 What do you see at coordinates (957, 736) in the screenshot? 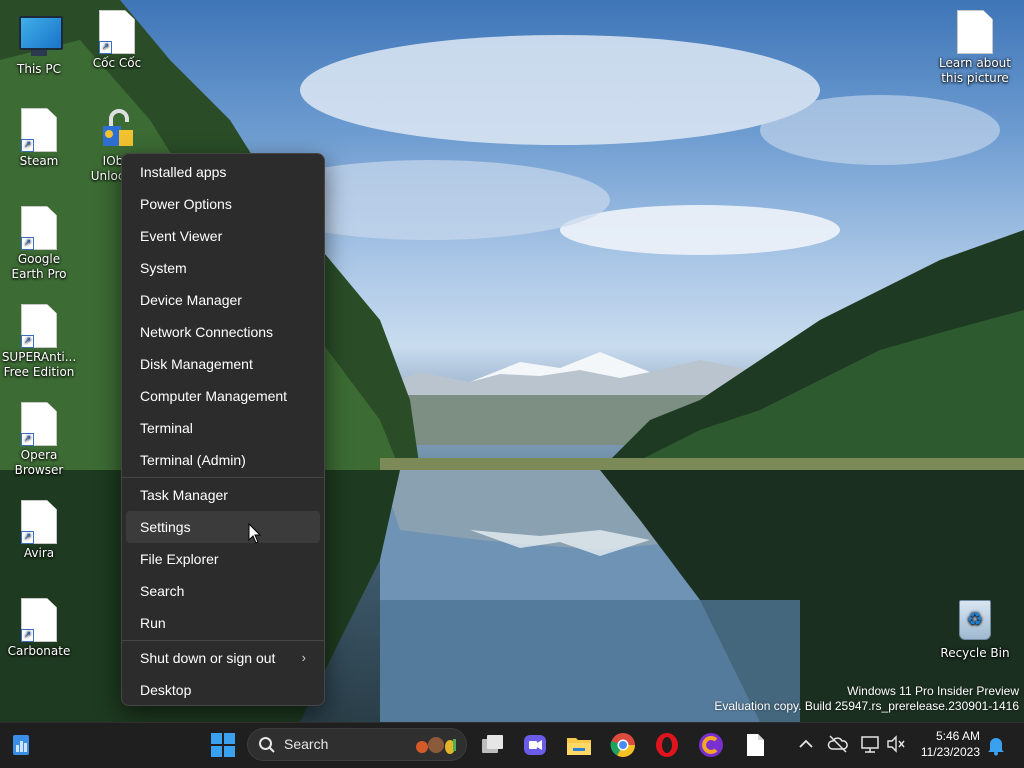
I see `clock-time: 5:46 AM` at bounding box center [957, 736].